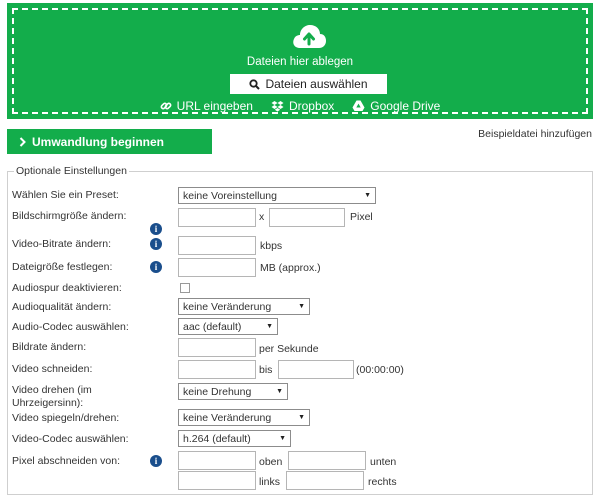  What do you see at coordinates (71, 171) in the screenshot?
I see `optional-settings-legend: Optionale Einstellungen` at bounding box center [71, 171].